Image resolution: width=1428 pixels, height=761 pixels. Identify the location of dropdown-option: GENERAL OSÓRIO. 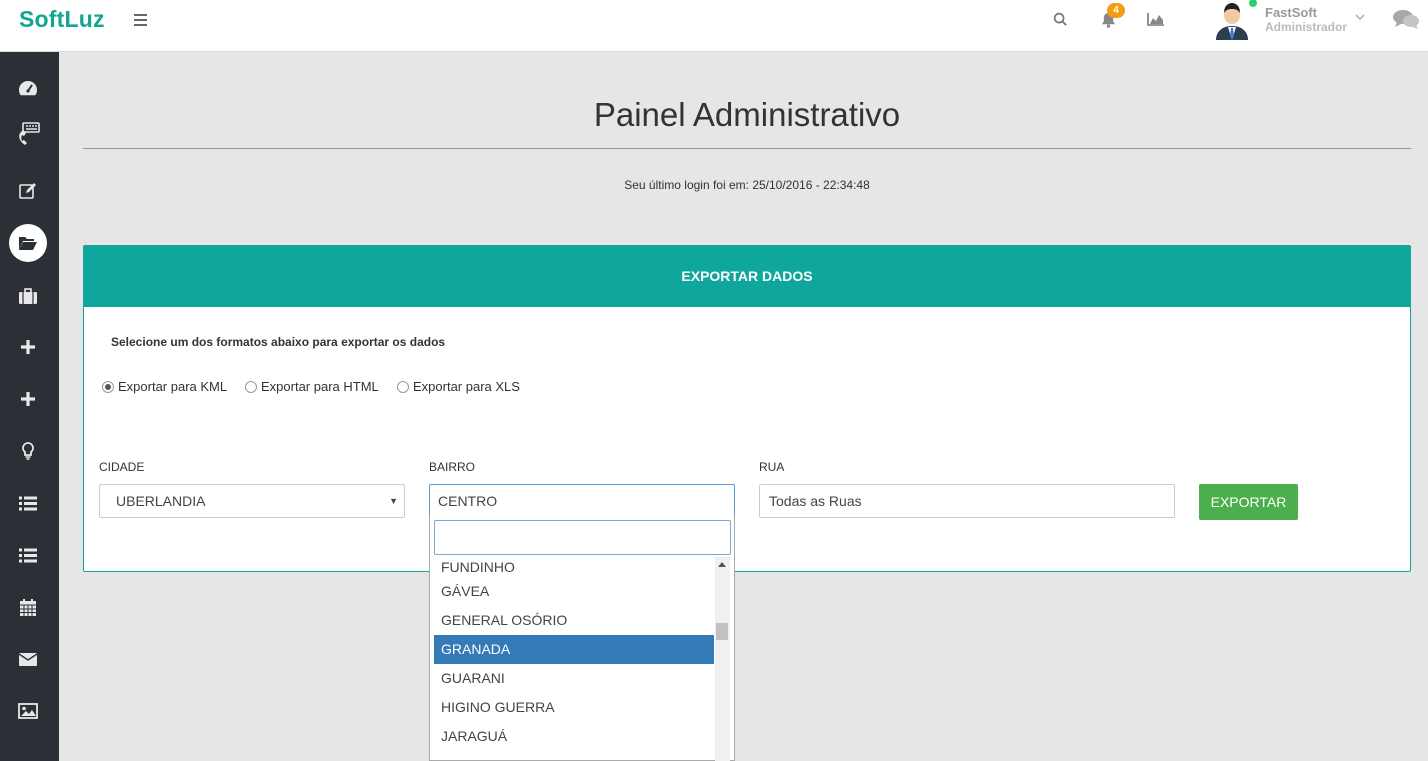
(574, 620).